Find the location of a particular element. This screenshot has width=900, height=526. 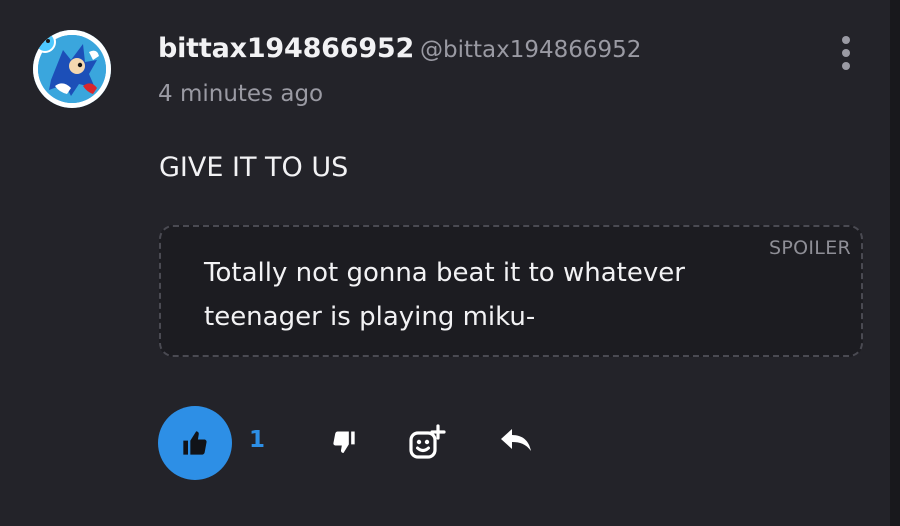

reply-icon is located at coordinates (516, 440).